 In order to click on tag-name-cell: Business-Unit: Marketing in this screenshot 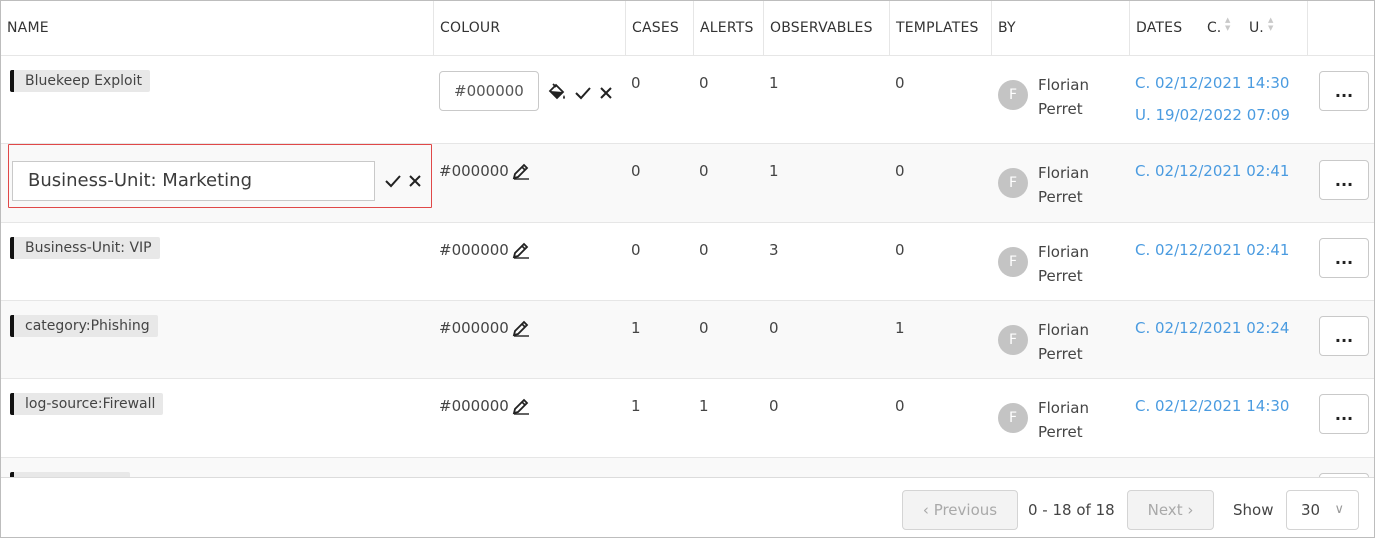, I will do `click(217, 183)`.